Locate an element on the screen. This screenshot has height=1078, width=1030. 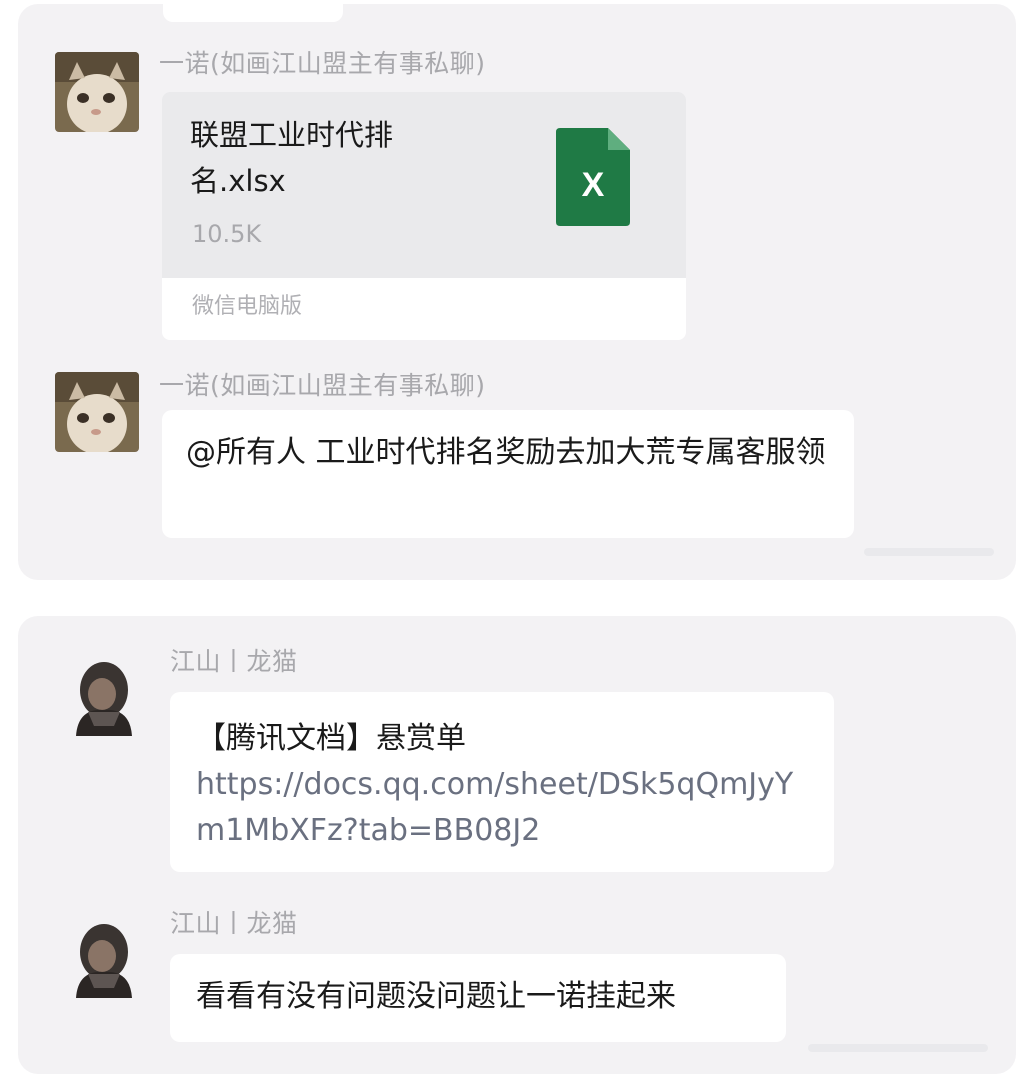
file-message-card: 联盟工业时代排名.xlsx 10.5K 微信电脑版 X is located at coordinates (424, 216).